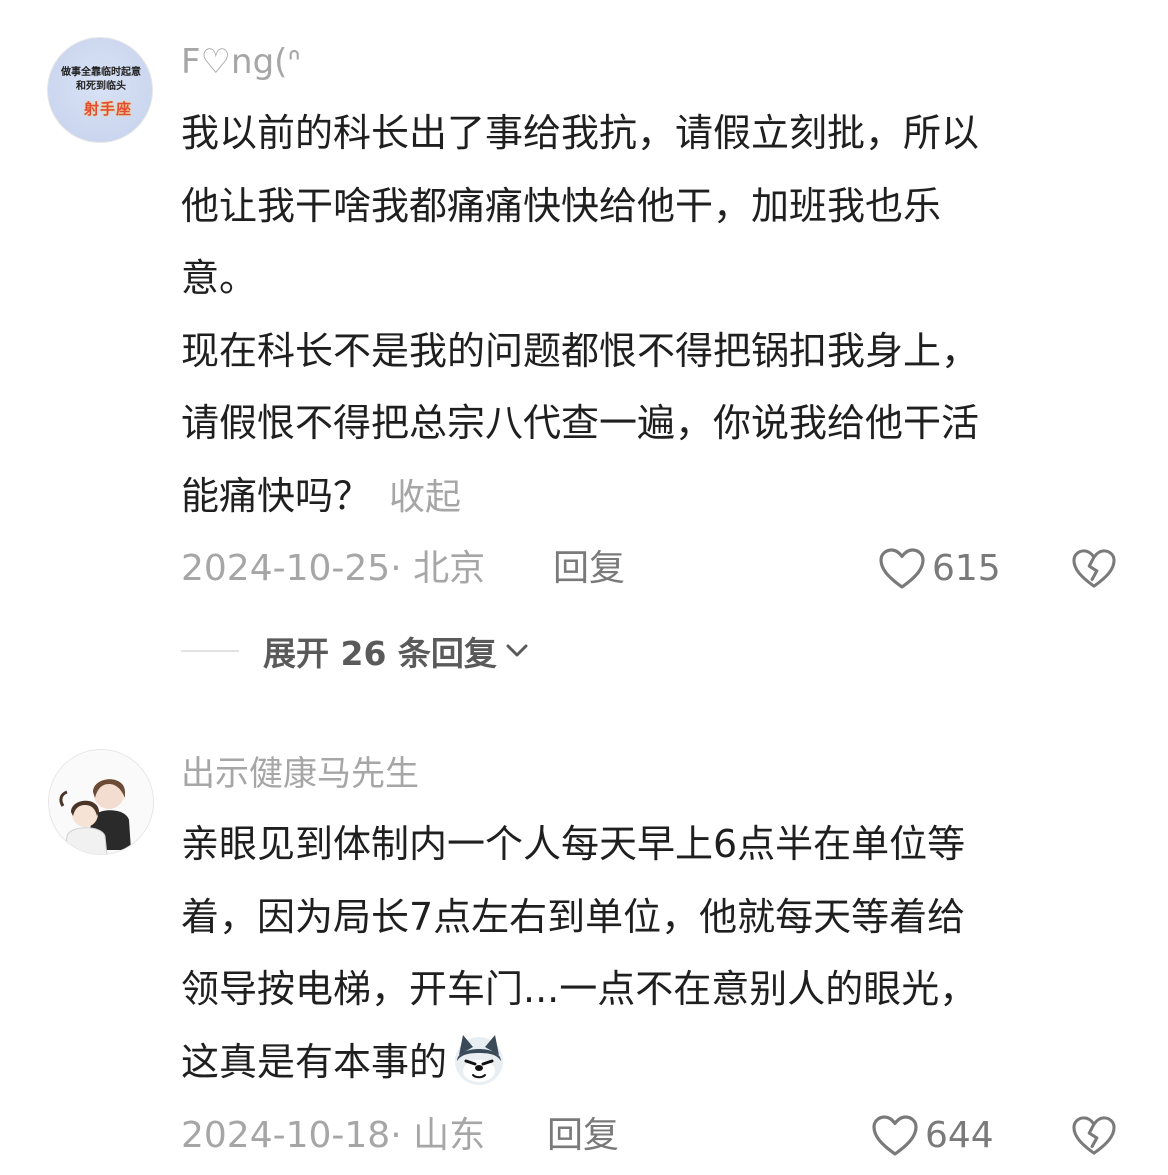  I want to click on like-button: 644, so click(932, 1136).